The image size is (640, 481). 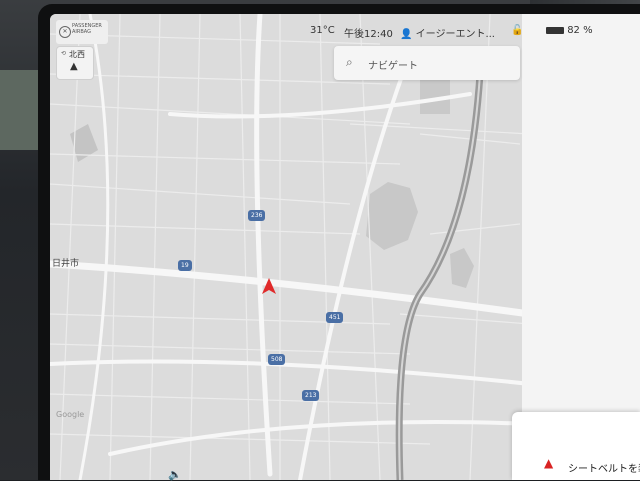 I want to click on battery-percent: 82 %, so click(x=580, y=30).